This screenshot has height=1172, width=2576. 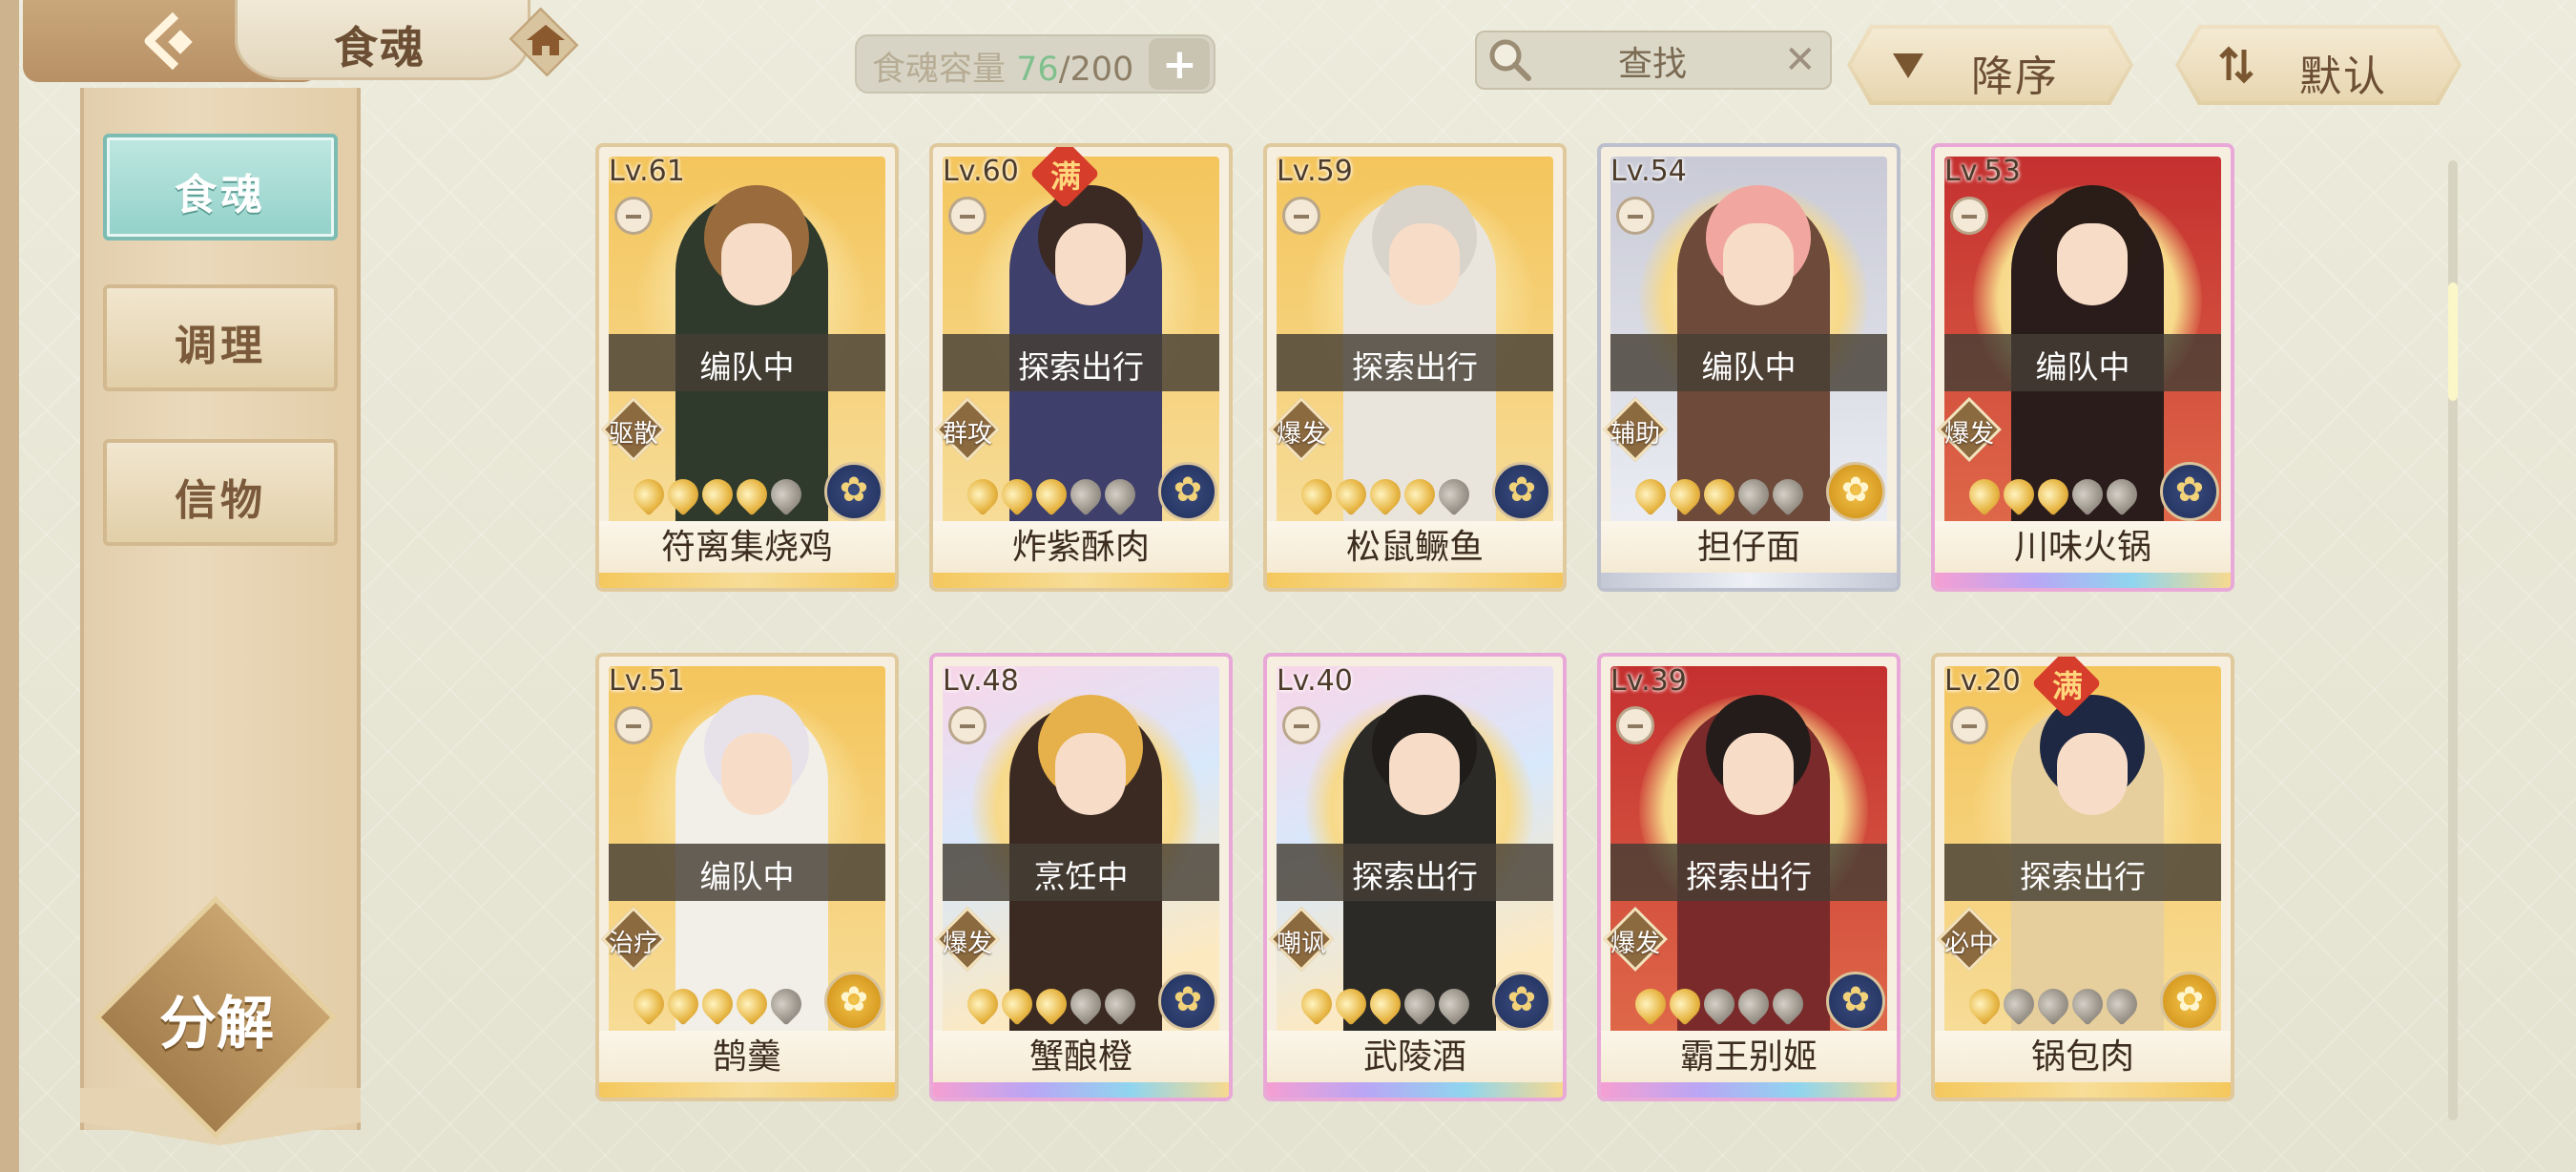 What do you see at coordinates (1080, 1057) in the screenshot?
I see `character-name: 蟹酿橙` at bounding box center [1080, 1057].